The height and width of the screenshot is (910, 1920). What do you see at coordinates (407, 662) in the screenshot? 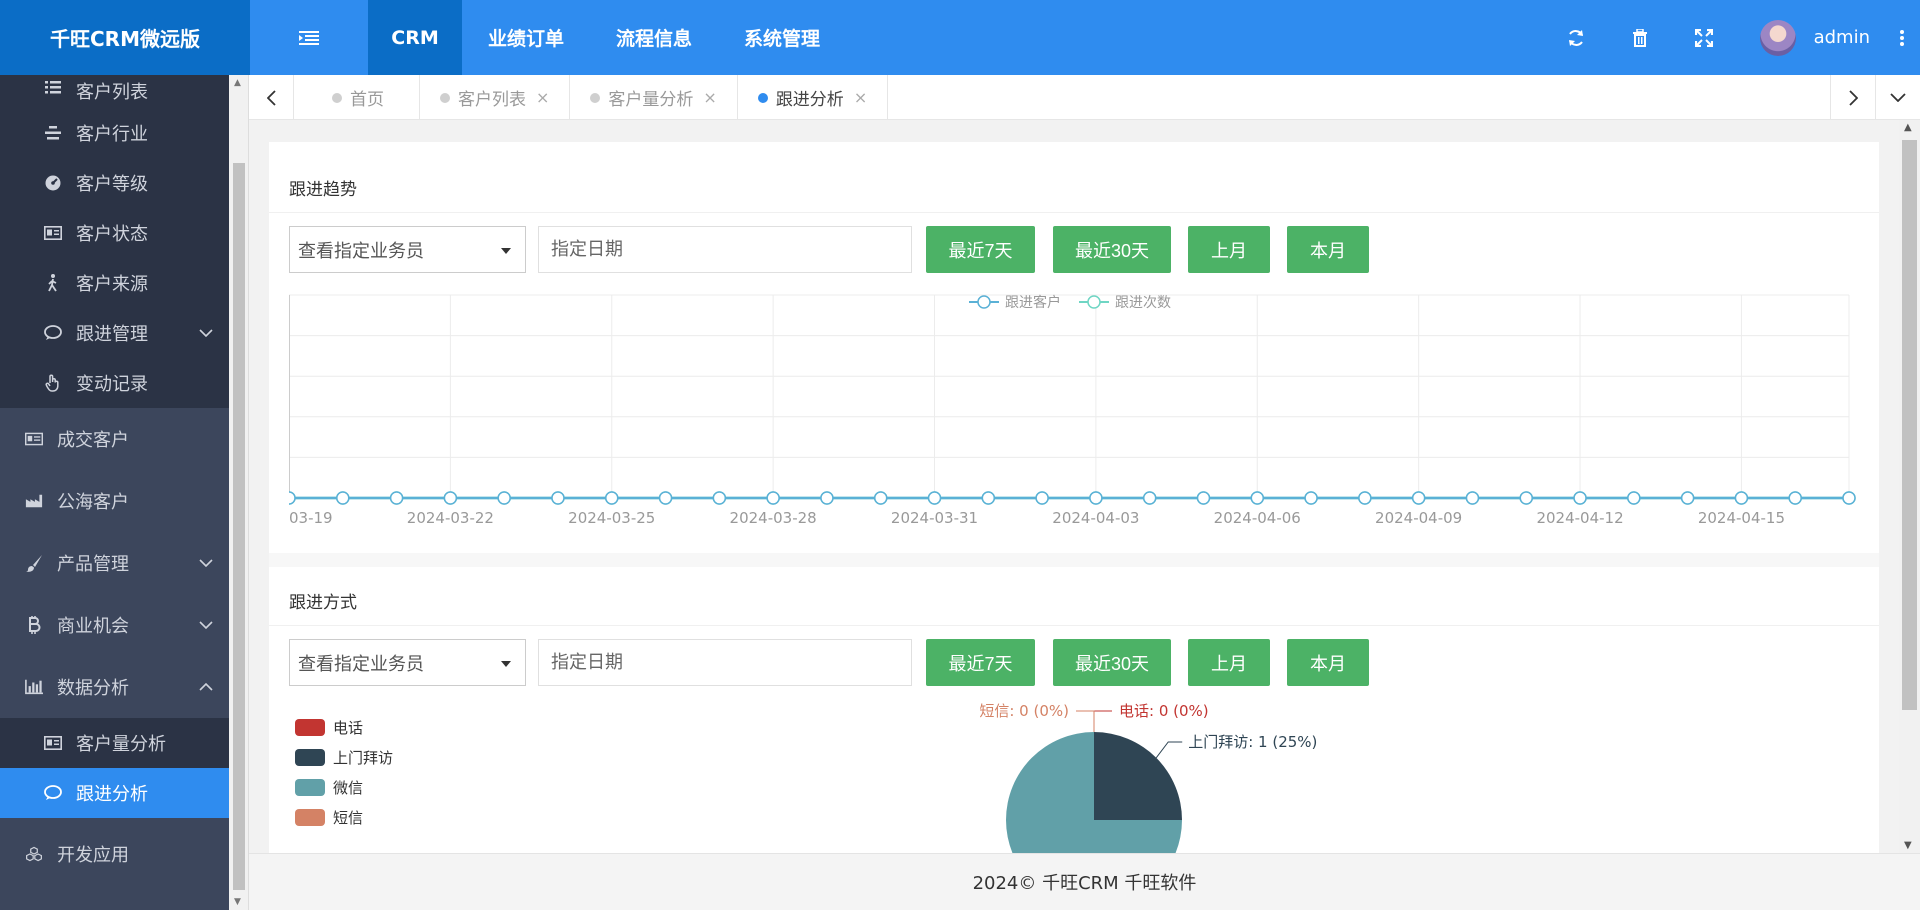
I see `salesperson-select-2: 查看指定业务员` at bounding box center [407, 662].